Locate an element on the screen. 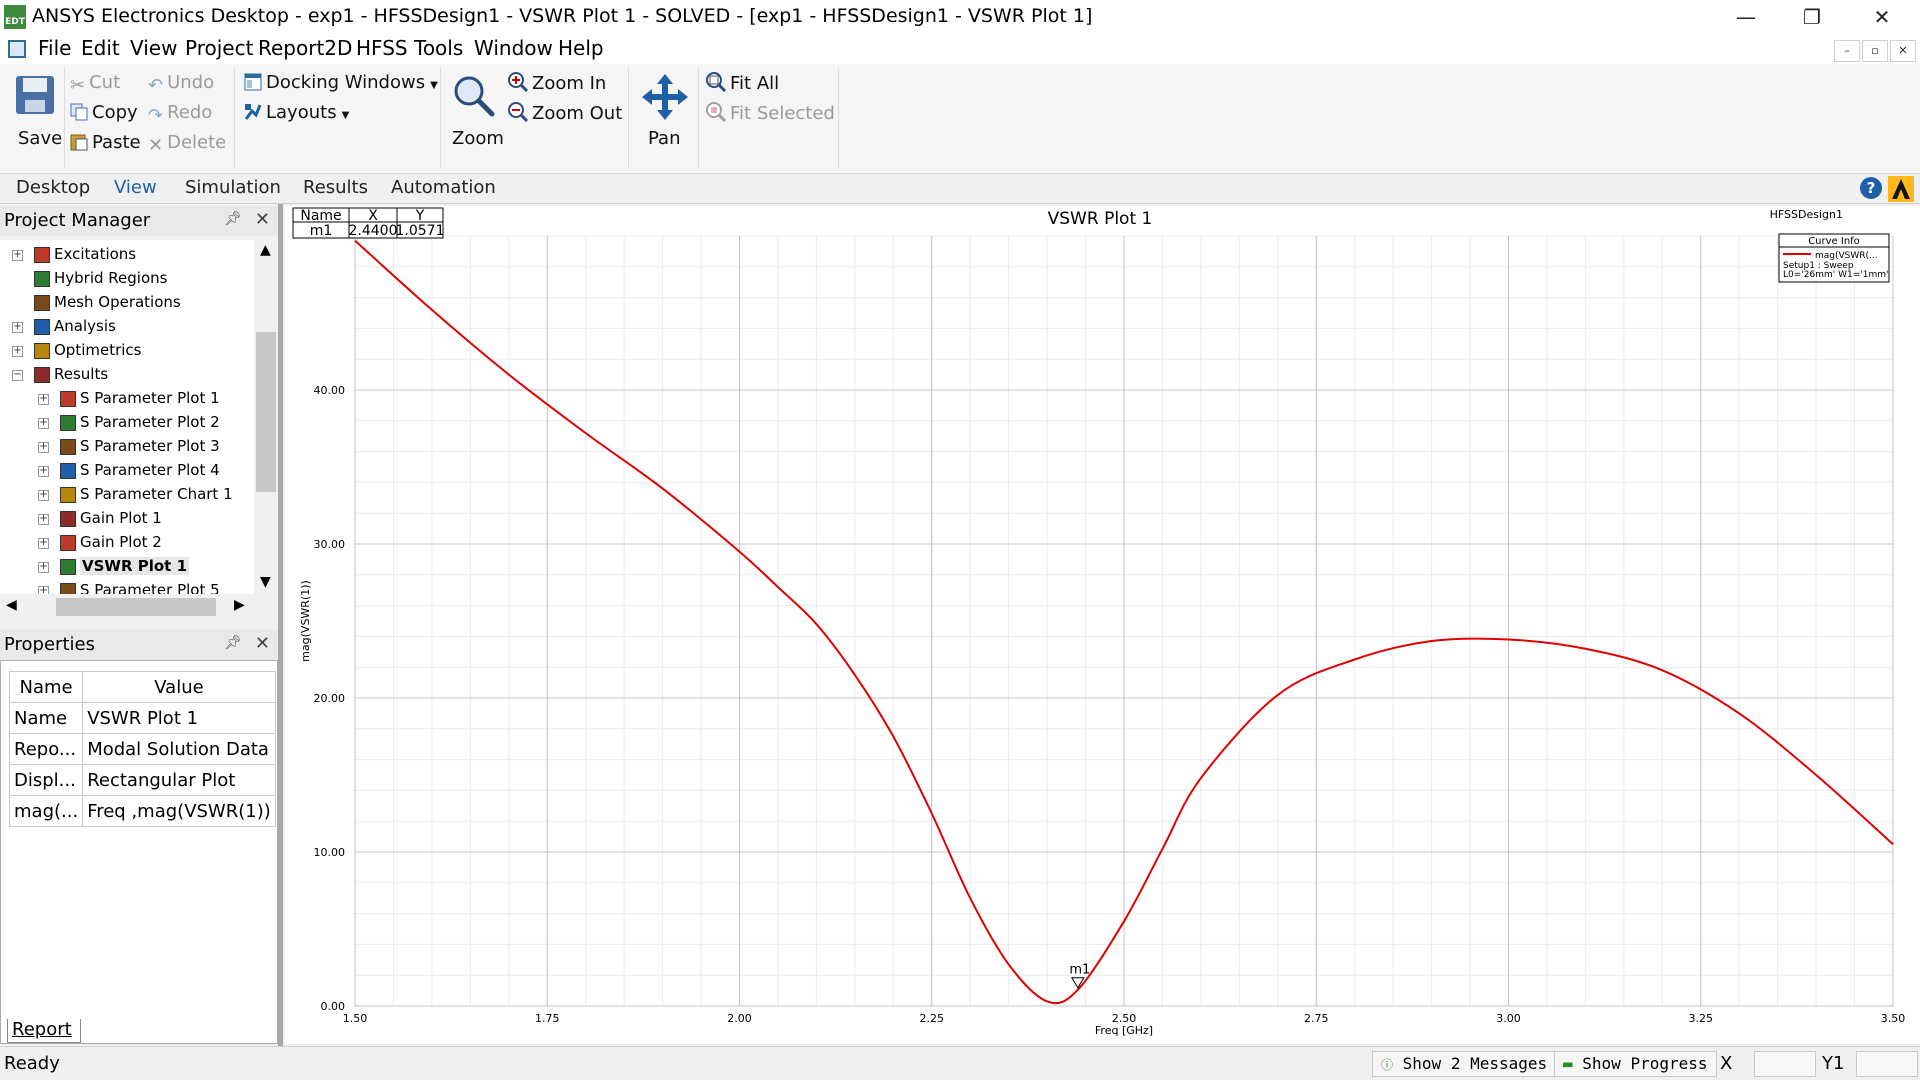 The height and width of the screenshot is (1080, 1920). mdi-restore-button: ▫ is located at coordinates (1875, 51).